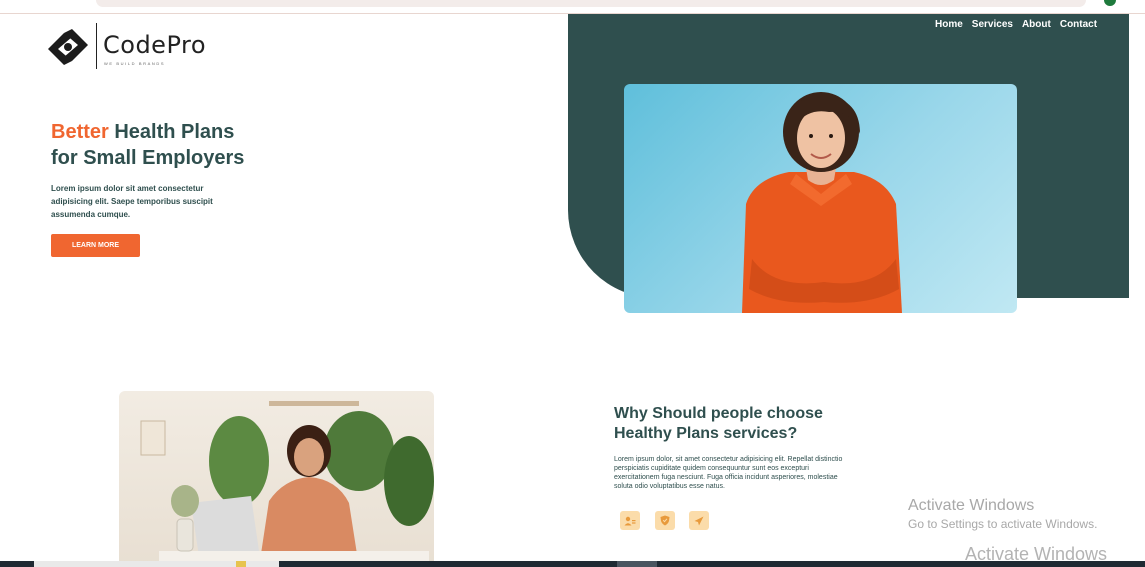 The image size is (1145, 567). What do you see at coordinates (822, 202) in the screenshot?
I see `woman-portrait-illustration` at bounding box center [822, 202].